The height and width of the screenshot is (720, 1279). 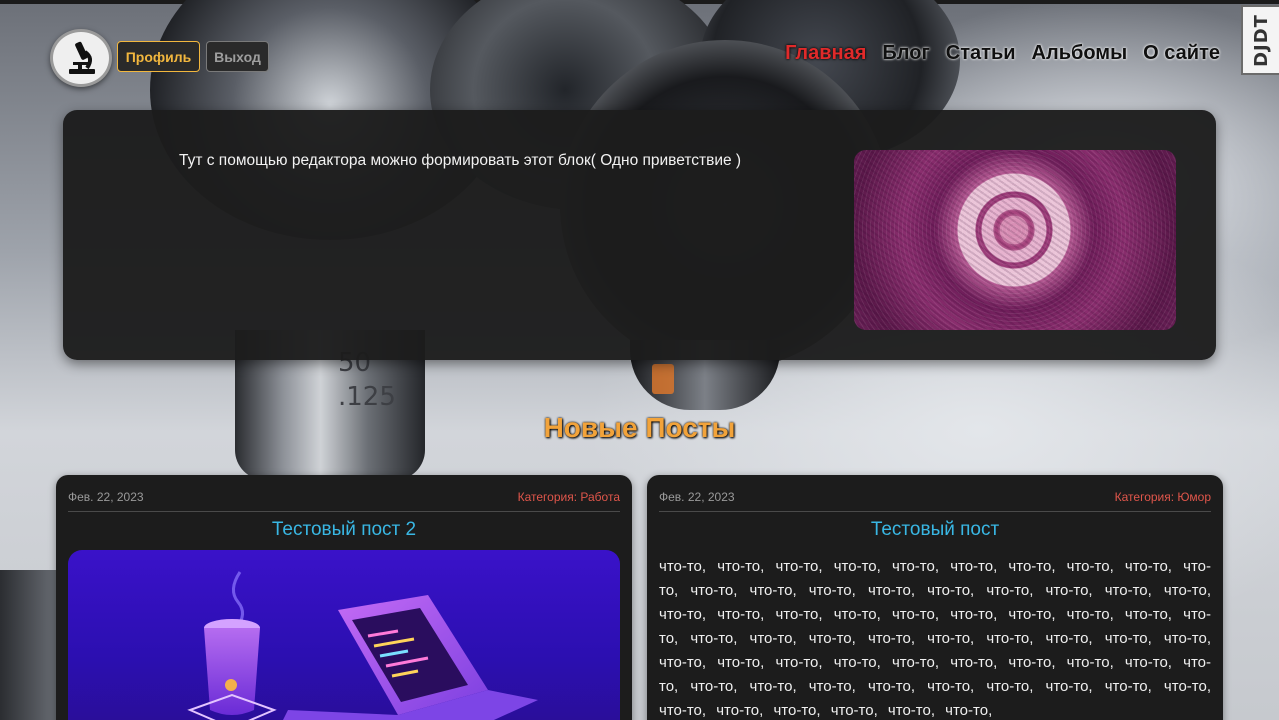 What do you see at coordinates (1163, 497) in the screenshot?
I see `post-category-link: Категория: Юмор` at bounding box center [1163, 497].